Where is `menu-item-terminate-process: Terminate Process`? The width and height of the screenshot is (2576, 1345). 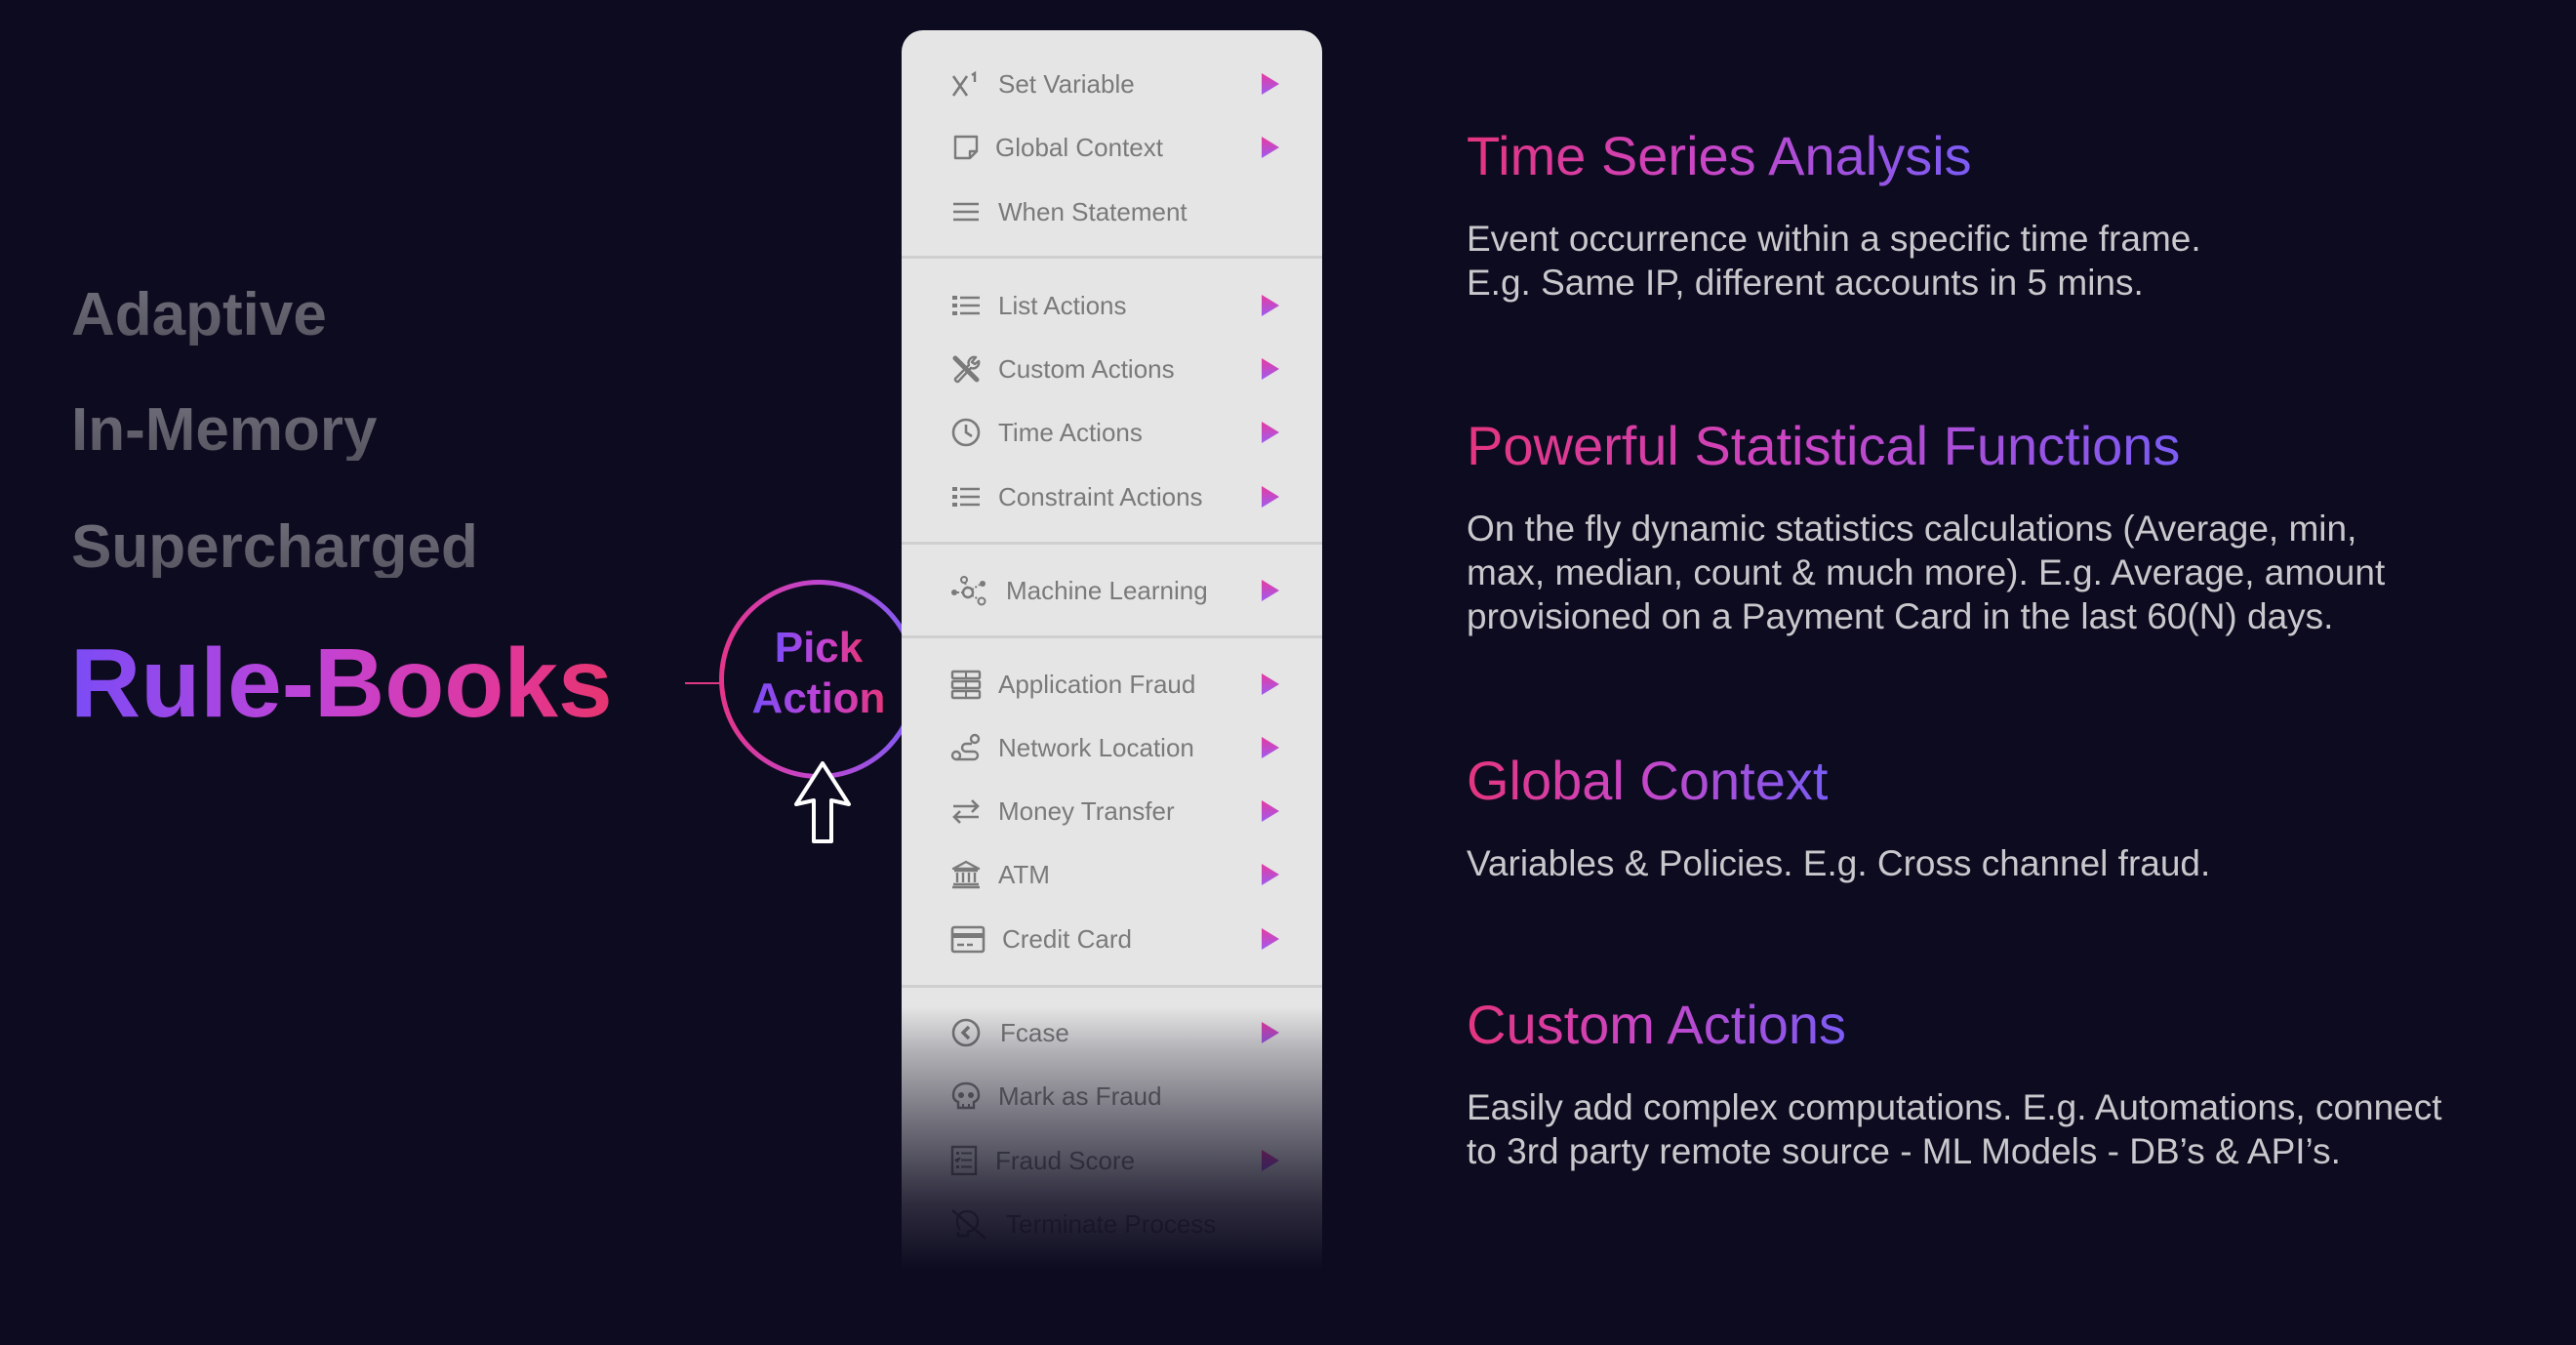 menu-item-terminate-process: Terminate Process is located at coordinates (1112, 1224).